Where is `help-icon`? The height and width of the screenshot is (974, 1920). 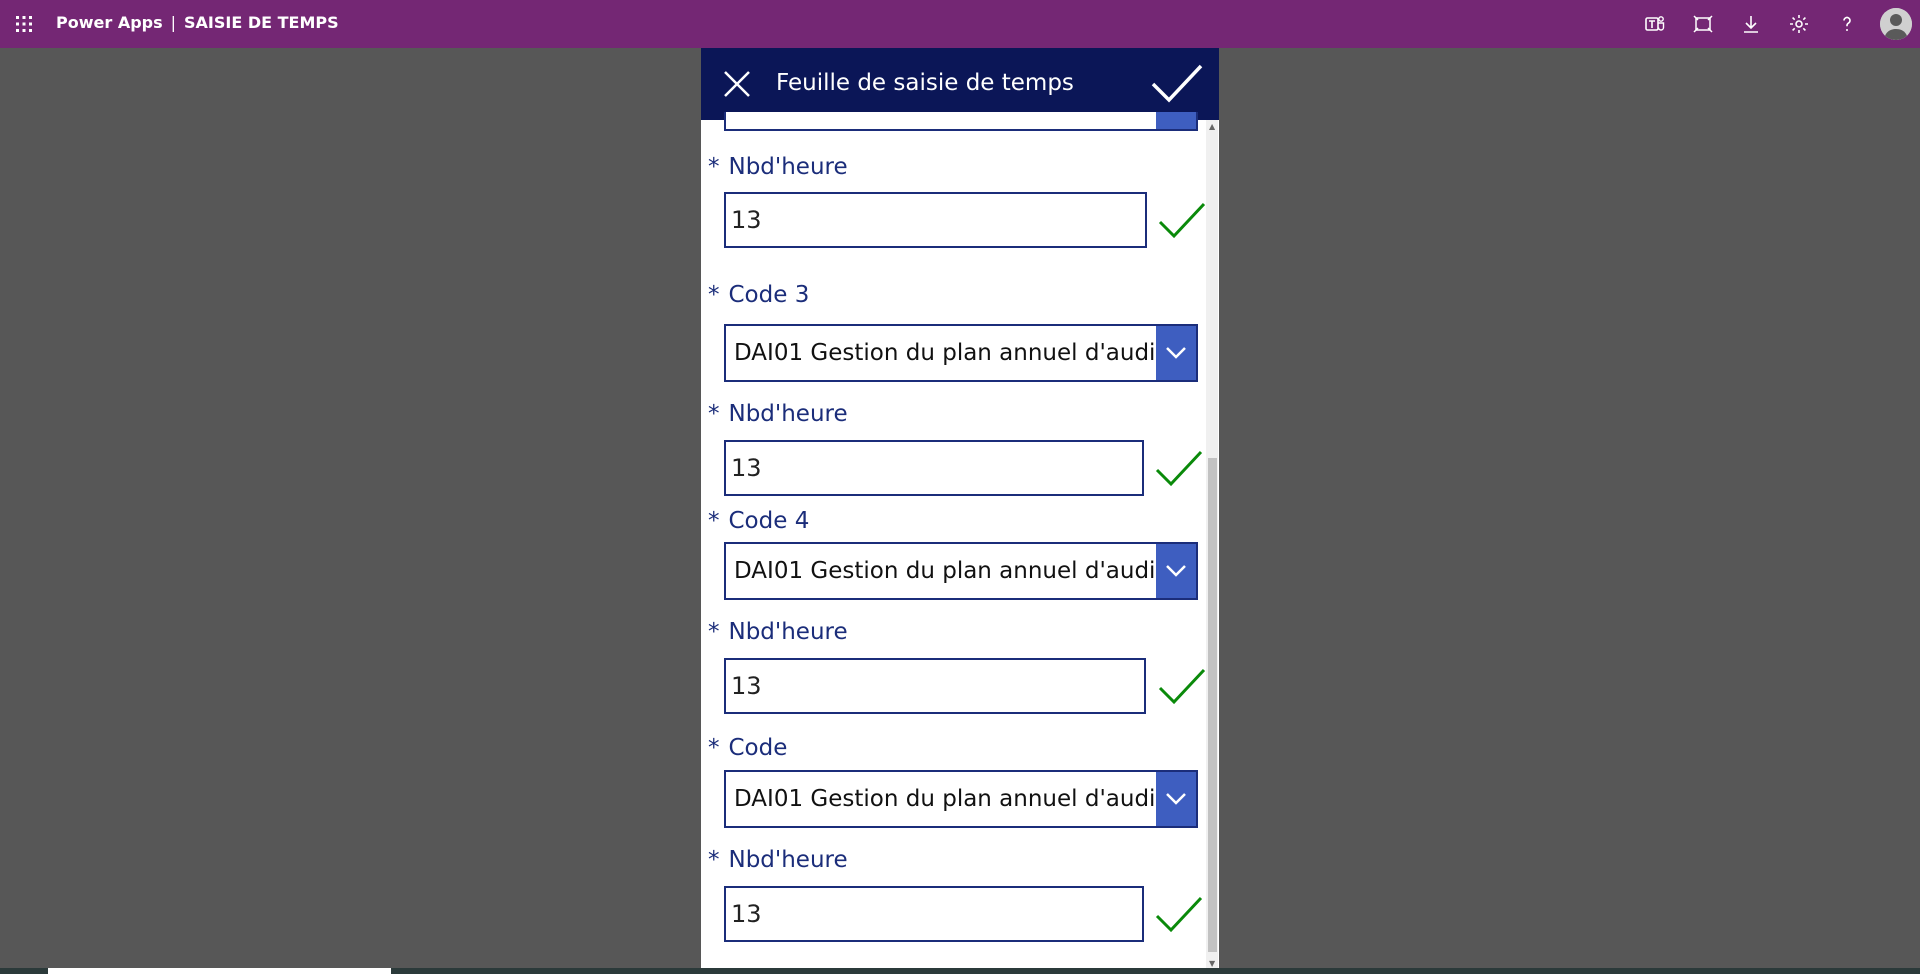
help-icon is located at coordinates (1847, 24).